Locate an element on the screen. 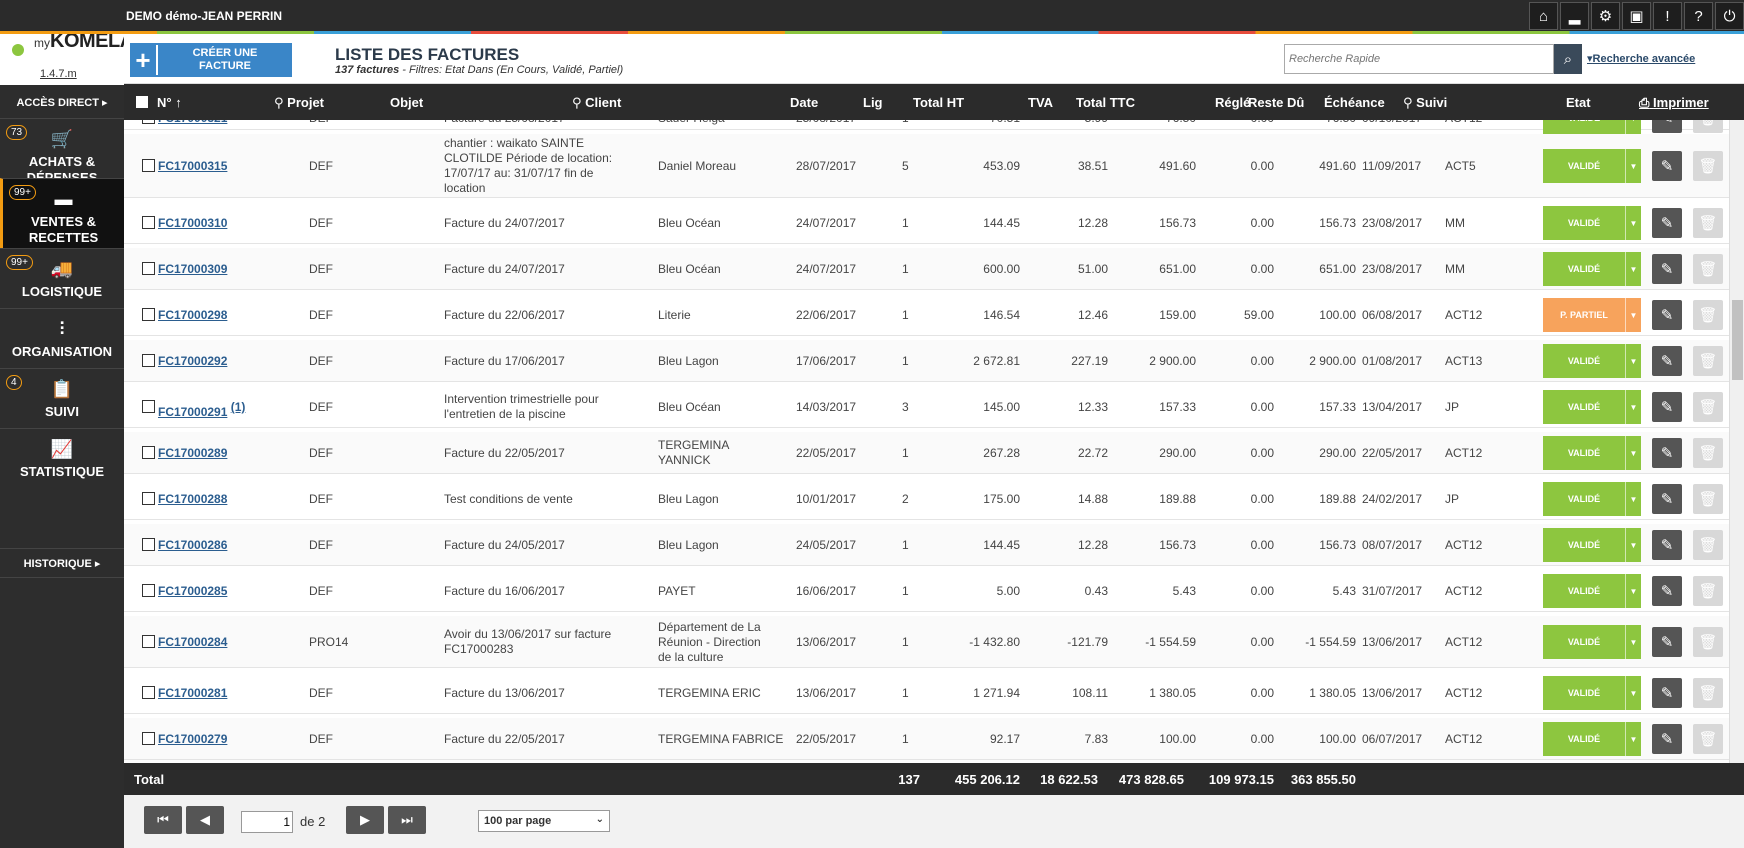 This screenshot has width=1744, height=848. first-page-button: ⏮ is located at coordinates (163, 820).